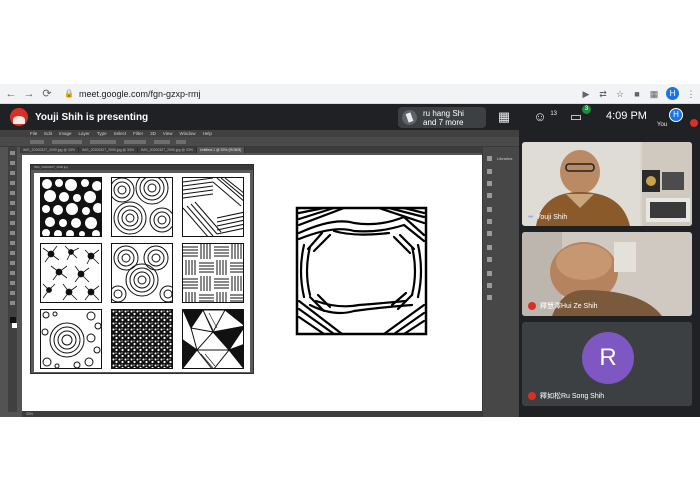 The width and height of the screenshot is (700, 500). What do you see at coordinates (120, 133) in the screenshot?
I see `ps-menu-select: Select` at bounding box center [120, 133].